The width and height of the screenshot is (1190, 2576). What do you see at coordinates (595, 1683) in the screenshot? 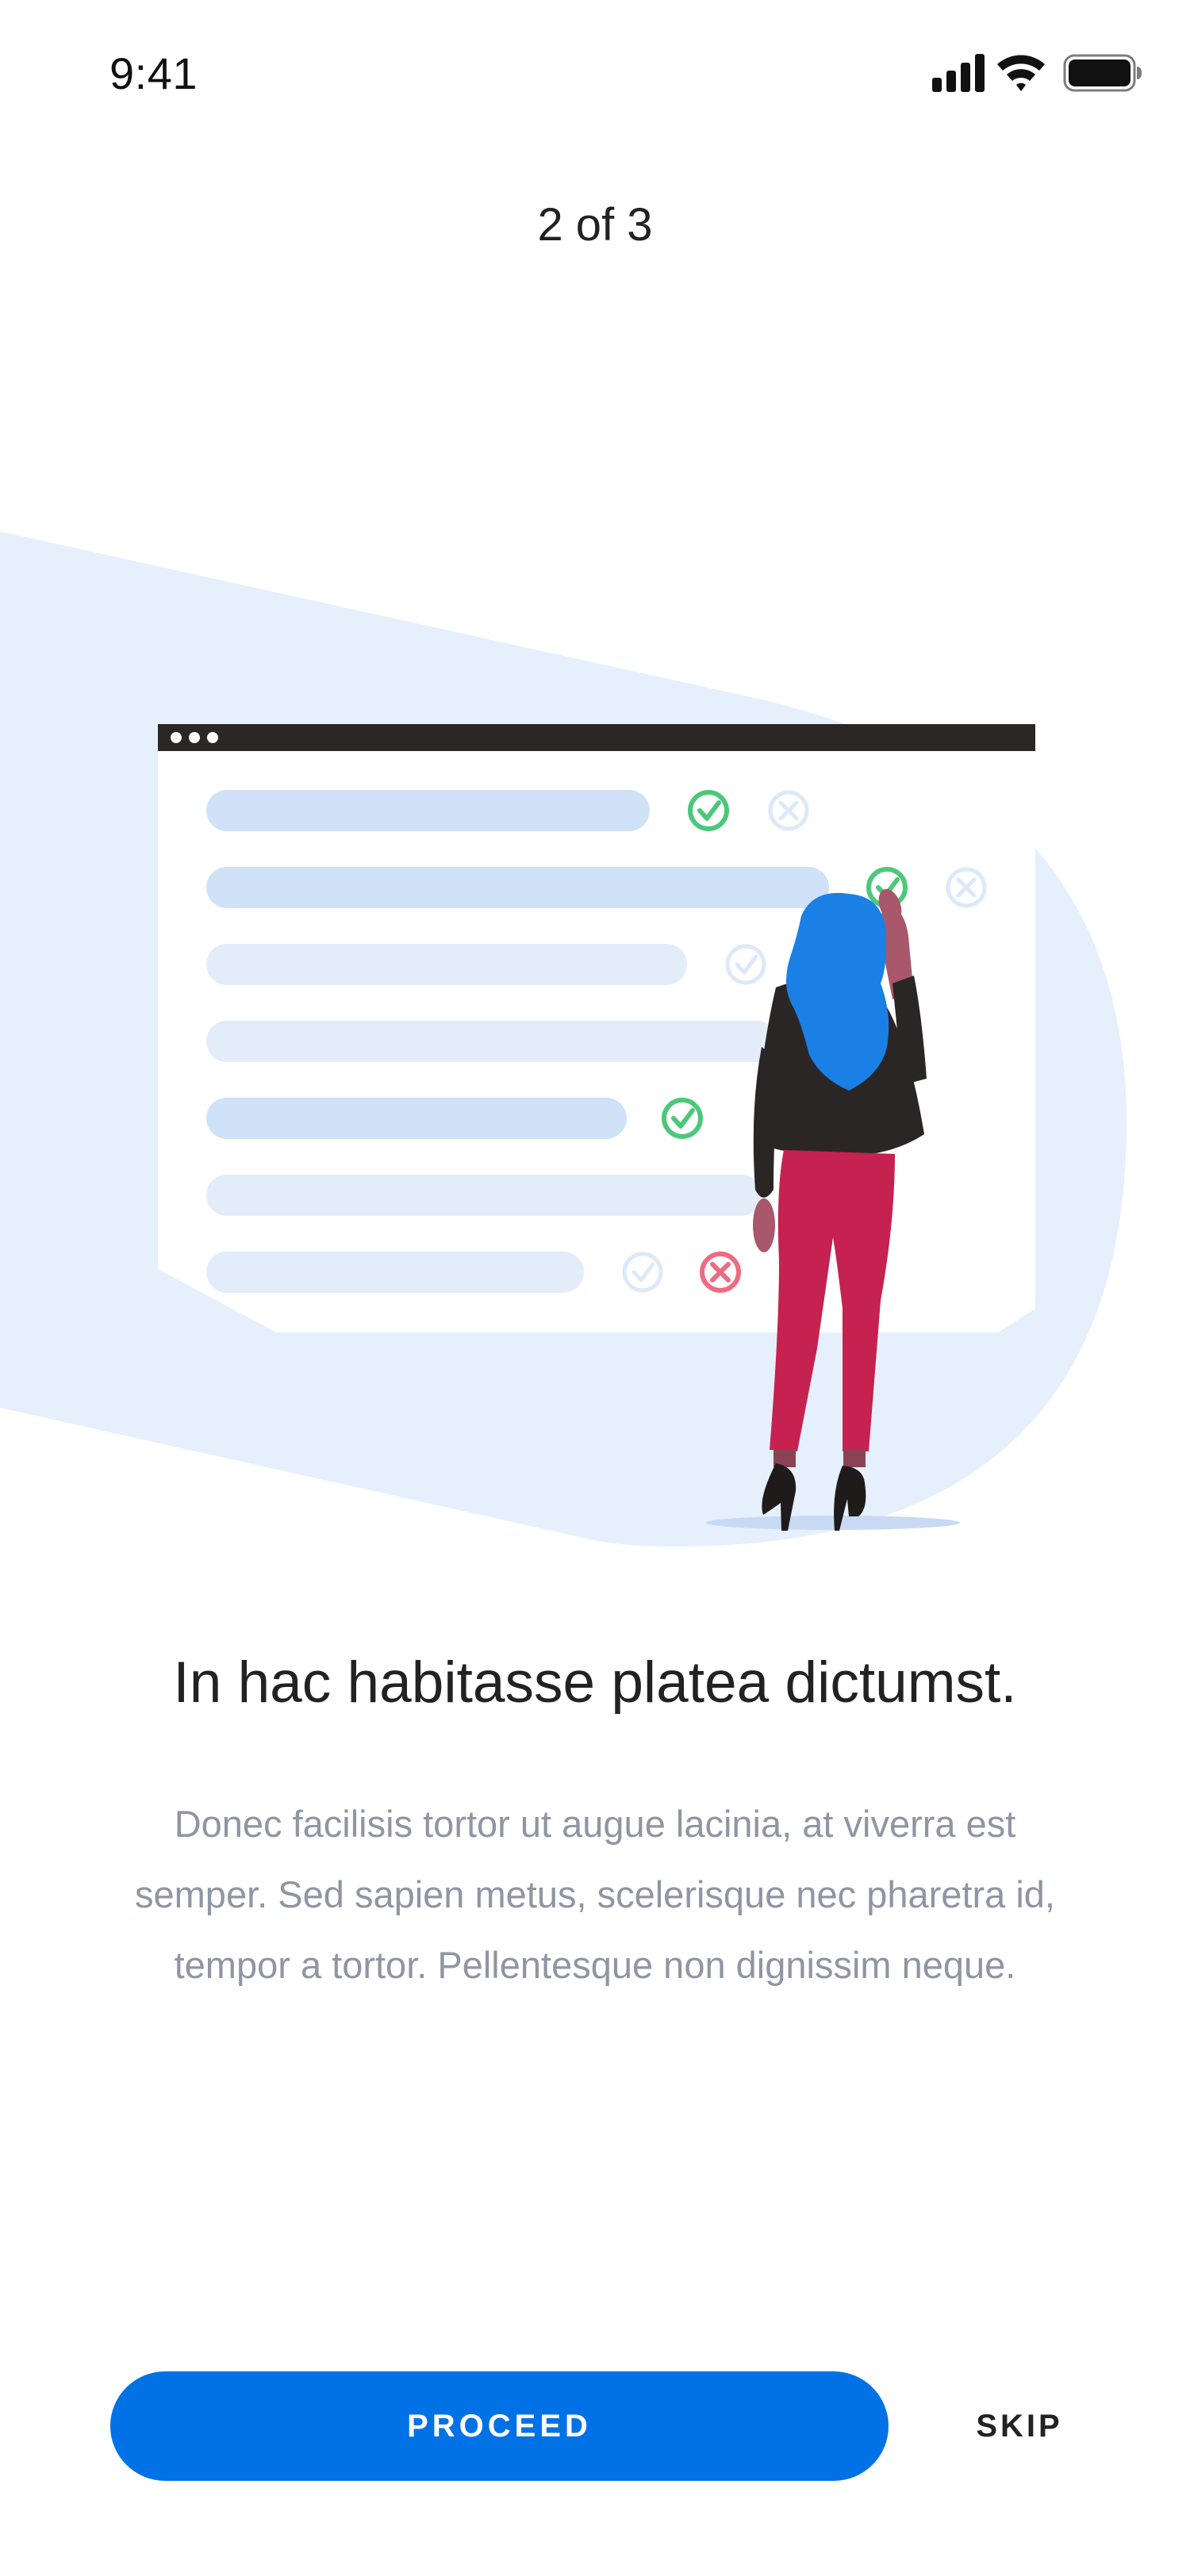
I see `onboarding-headline: In hac habitasse platea dictumst.` at bounding box center [595, 1683].